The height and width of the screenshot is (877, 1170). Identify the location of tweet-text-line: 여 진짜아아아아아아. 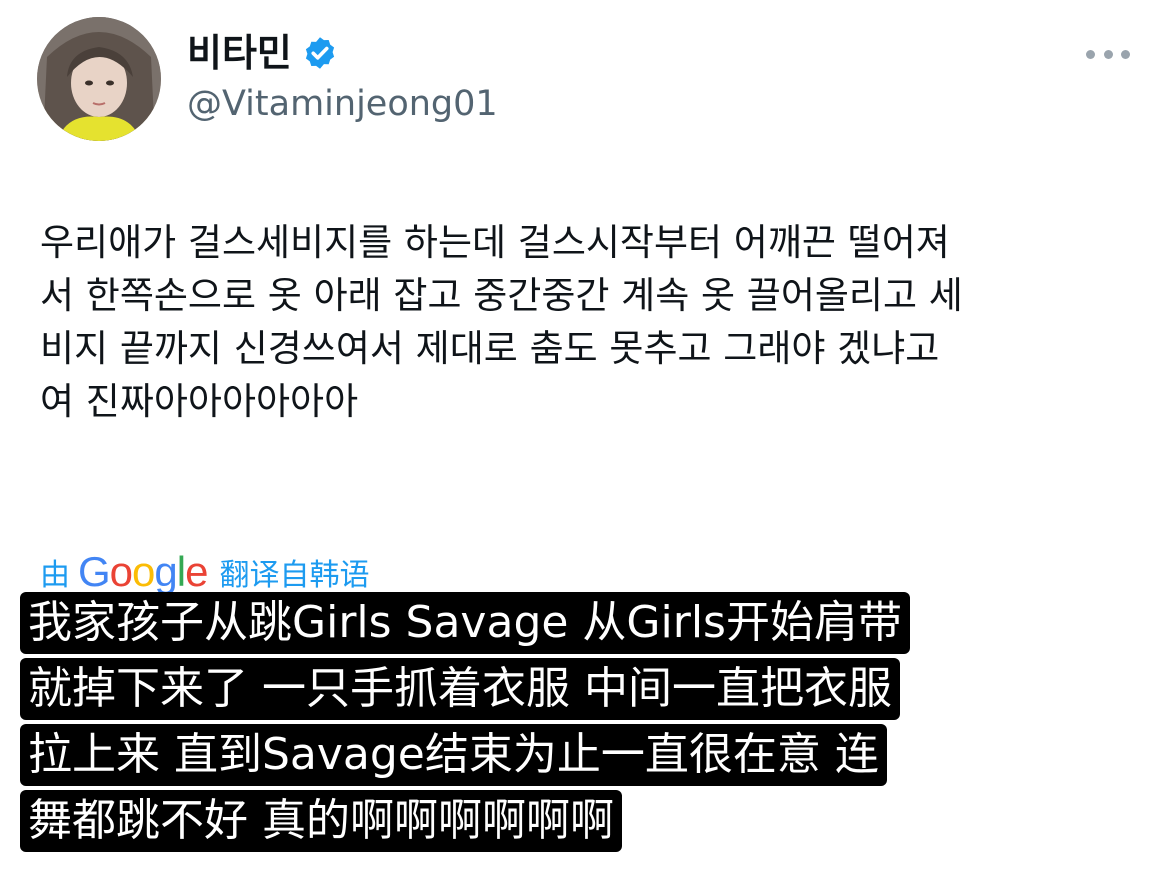
(199, 401).